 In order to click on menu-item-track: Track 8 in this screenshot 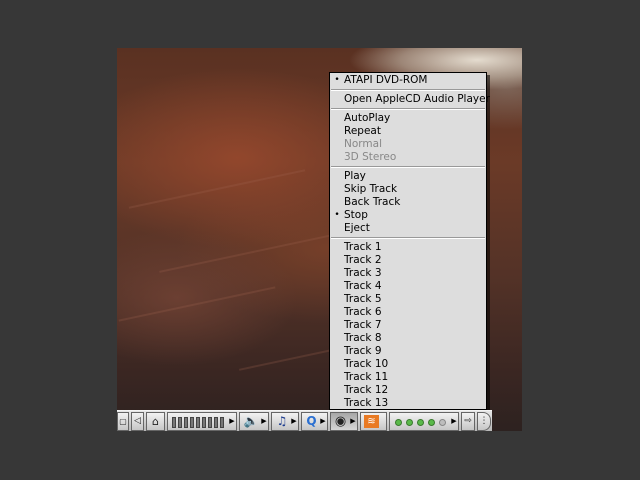, I will do `click(408, 338)`.